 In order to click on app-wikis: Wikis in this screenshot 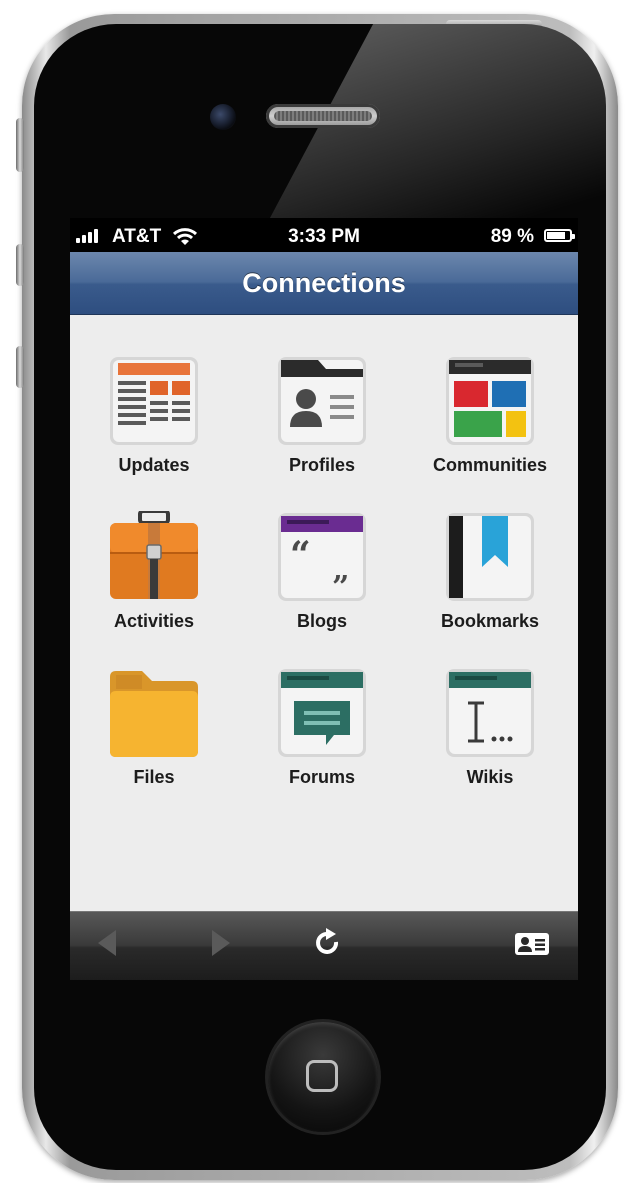, I will do `click(490, 722)`.